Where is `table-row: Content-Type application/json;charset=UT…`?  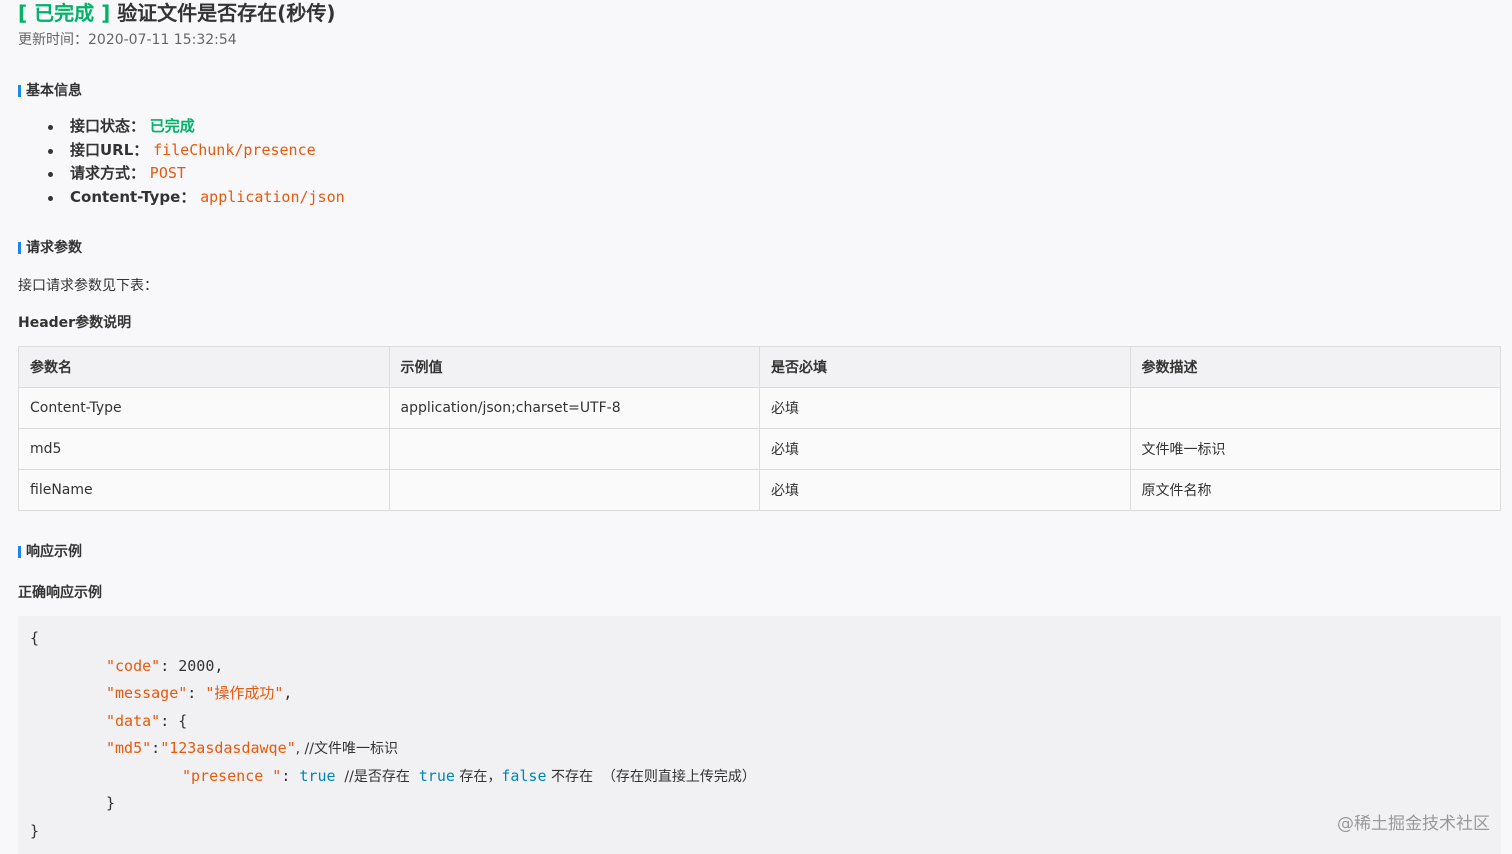
table-row: Content-Type application/json;charset=UT… is located at coordinates (759, 408).